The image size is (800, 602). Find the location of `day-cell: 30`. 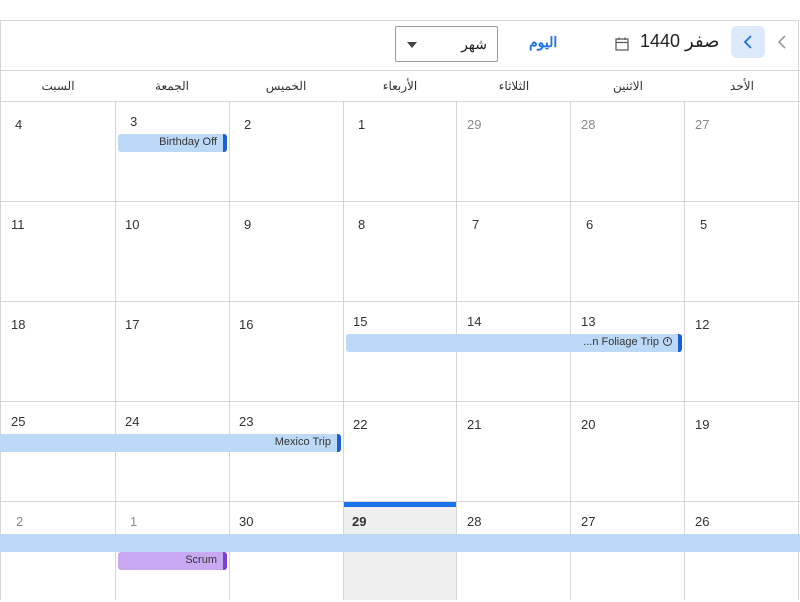

day-cell: 30 is located at coordinates (286, 552).